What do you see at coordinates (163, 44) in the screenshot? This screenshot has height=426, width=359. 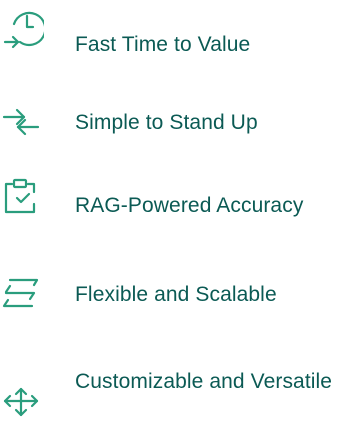 I see `feature-label: Fast Time to Value` at bounding box center [163, 44].